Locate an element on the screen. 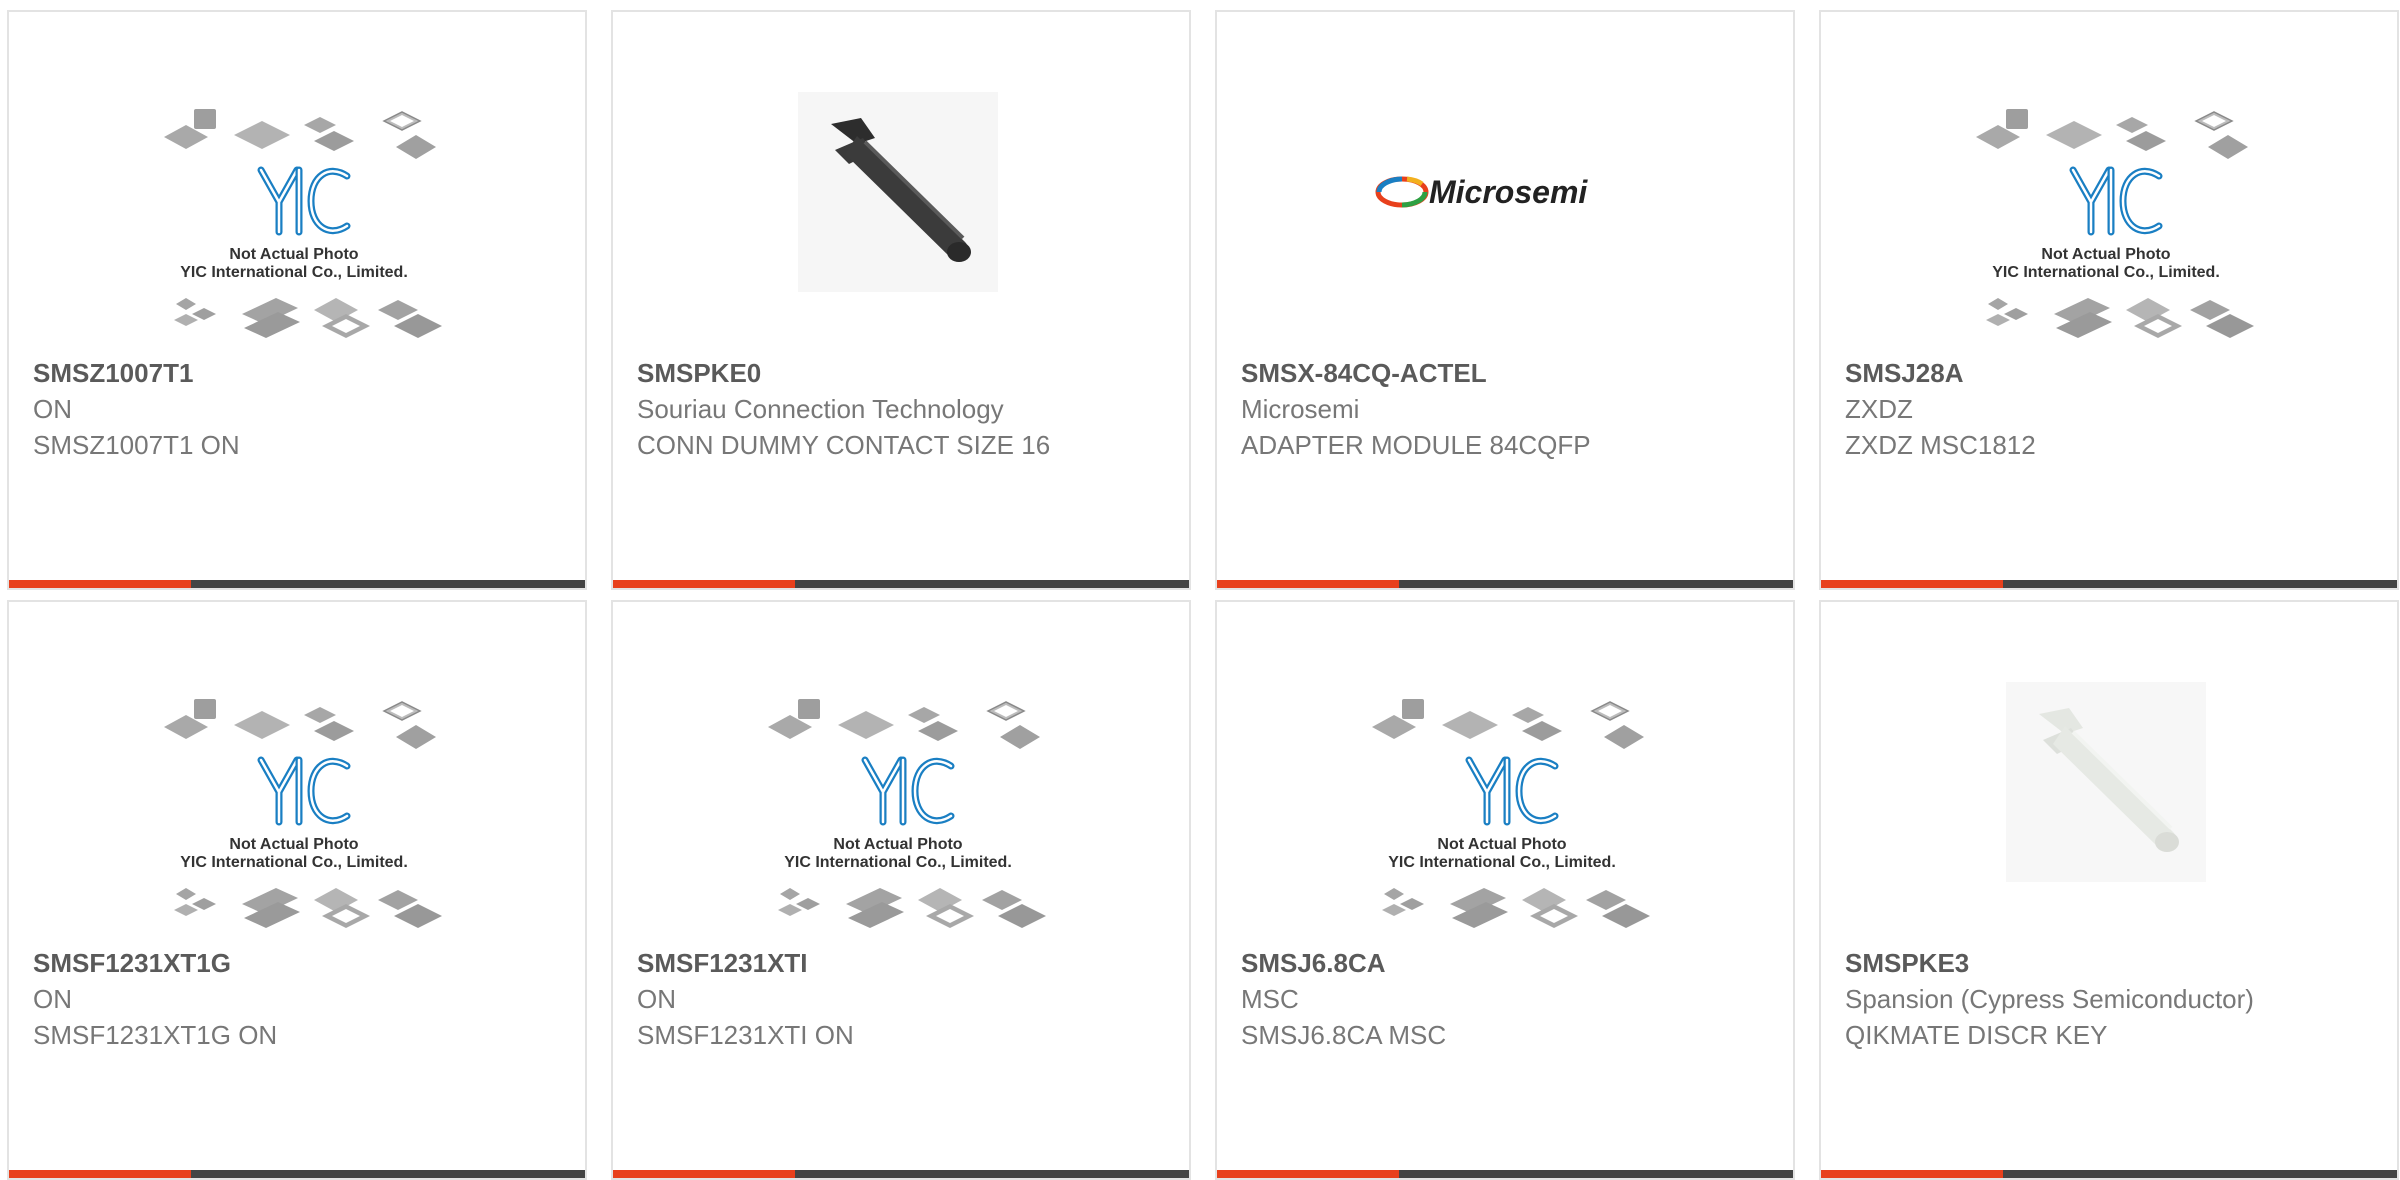 The width and height of the screenshot is (2400, 1180). manufacturer: MSC is located at coordinates (1270, 999).